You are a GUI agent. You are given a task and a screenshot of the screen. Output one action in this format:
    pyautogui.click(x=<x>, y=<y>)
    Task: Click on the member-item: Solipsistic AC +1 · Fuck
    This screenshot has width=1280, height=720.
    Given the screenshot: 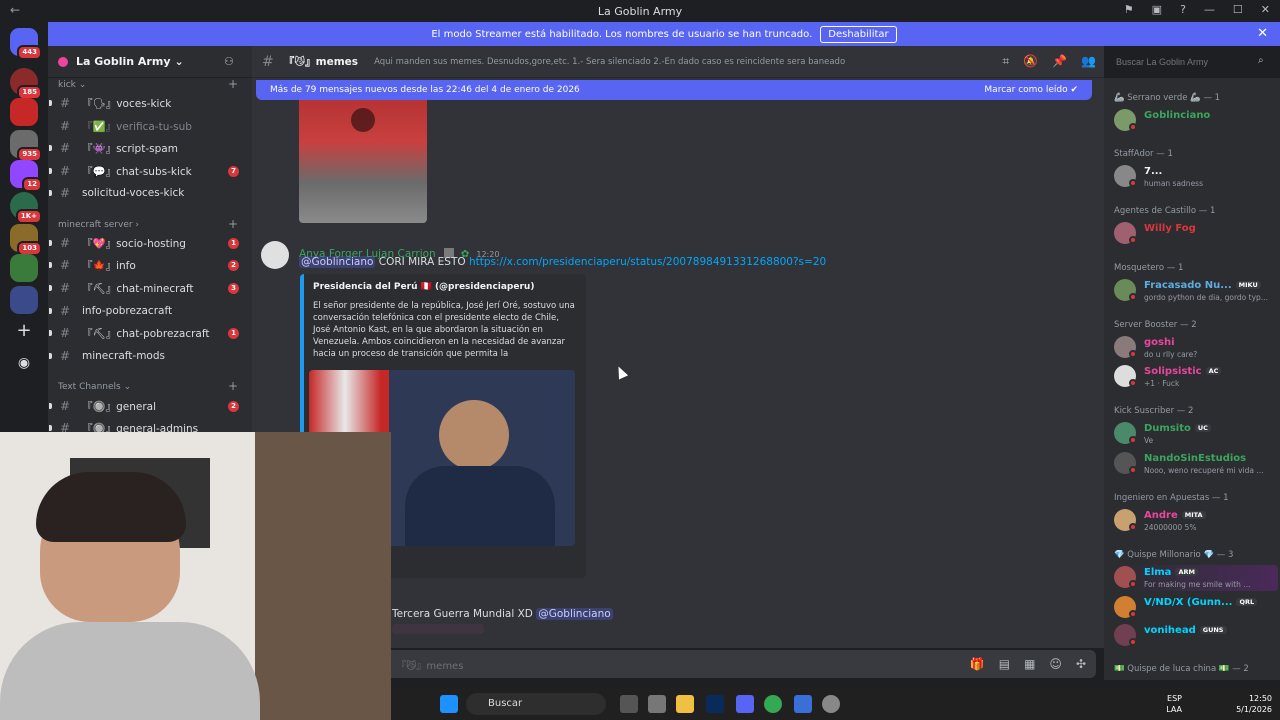 What is the action you would take?
    pyautogui.click(x=1196, y=377)
    